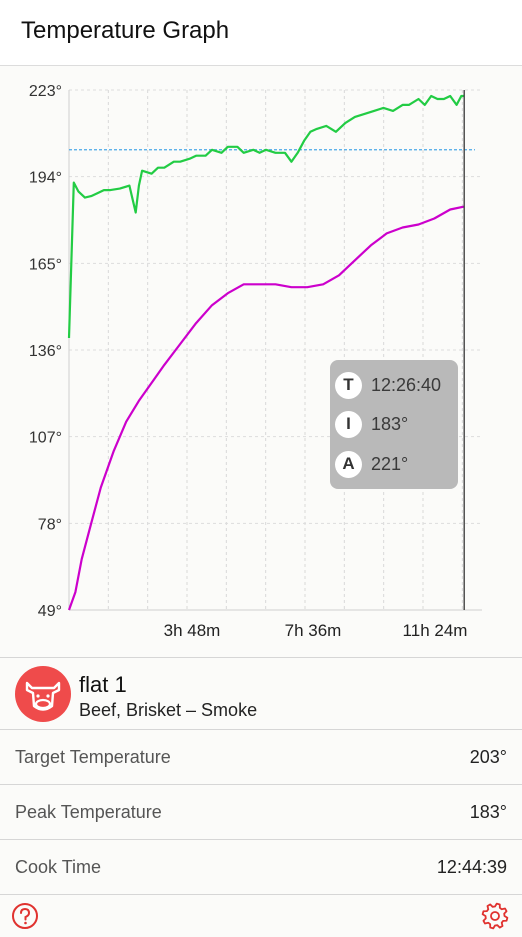  What do you see at coordinates (50, 524) in the screenshot?
I see `y-tick-label: 78°` at bounding box center [50, 524].